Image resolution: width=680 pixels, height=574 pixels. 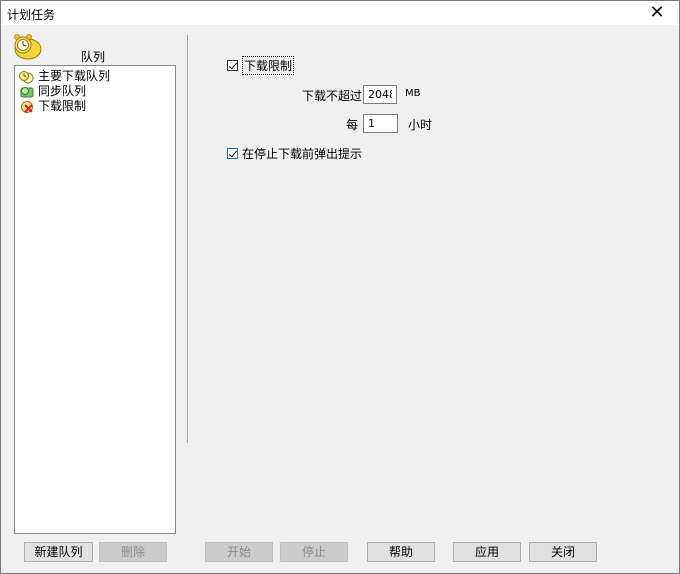 I want to click on queue-item-label: 下载限制, so click(x=62, y=106).